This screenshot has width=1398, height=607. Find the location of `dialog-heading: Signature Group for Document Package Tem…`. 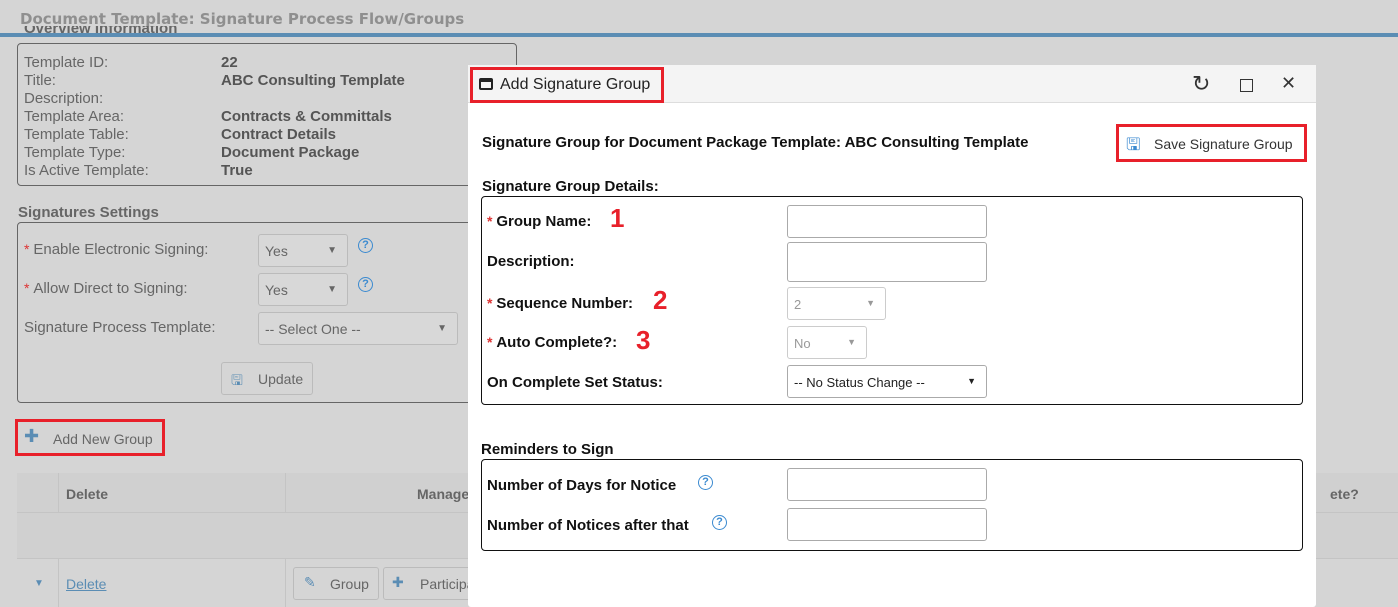

dialog-heading: Signature Group for Document Package Tem… is located at coordinates (755, 142).